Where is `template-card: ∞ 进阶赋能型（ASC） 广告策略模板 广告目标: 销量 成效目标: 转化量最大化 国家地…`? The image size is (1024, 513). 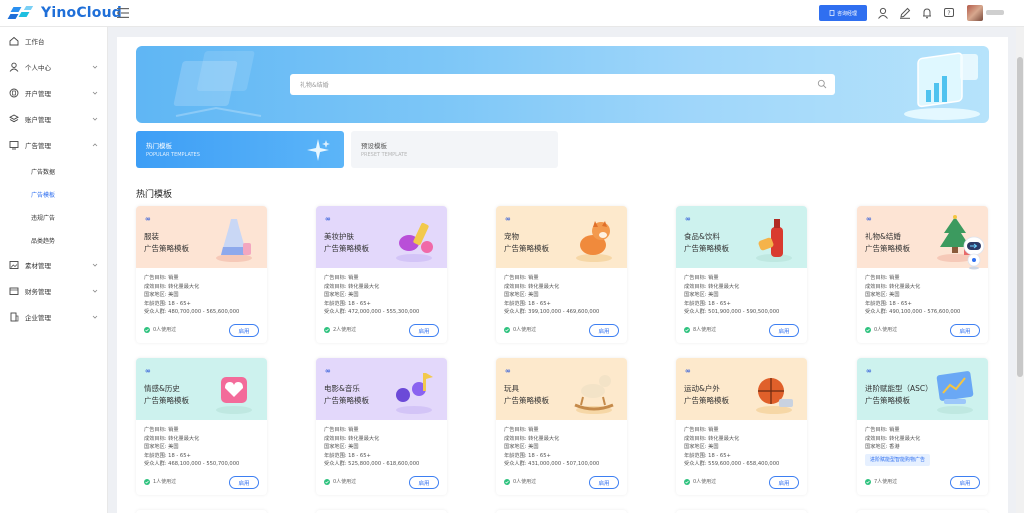
template-card: ∞ 进阶赋能型（ASC） 广告策略模板 广告目标: 销量 成效目标: 转化量最大化 国家地… is located at coordinates (922, 426).